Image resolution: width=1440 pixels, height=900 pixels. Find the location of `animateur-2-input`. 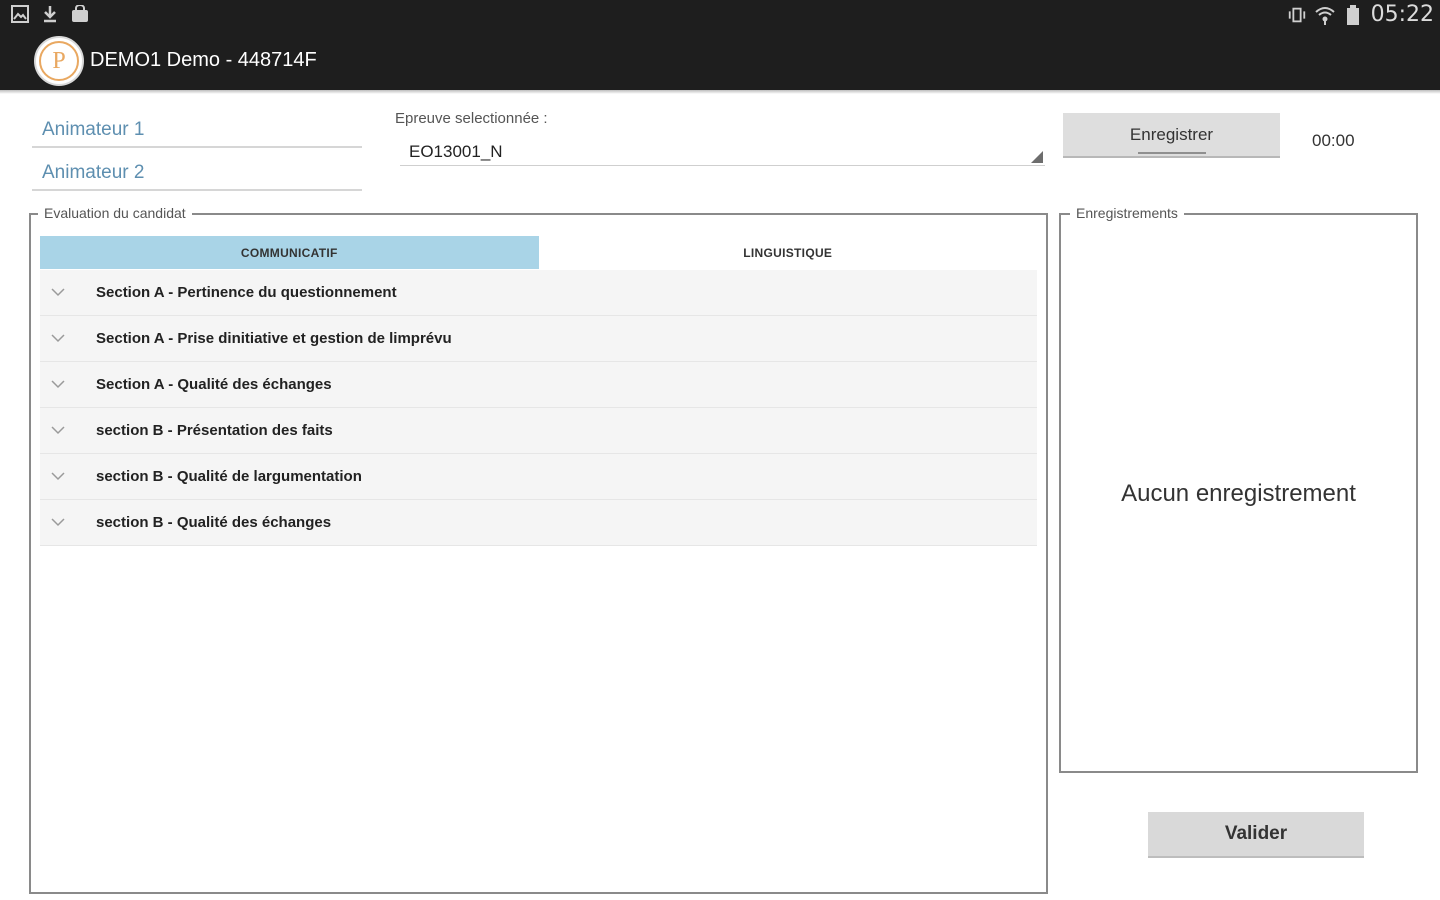

animateur-2-input is located at coordinates (197, 173).